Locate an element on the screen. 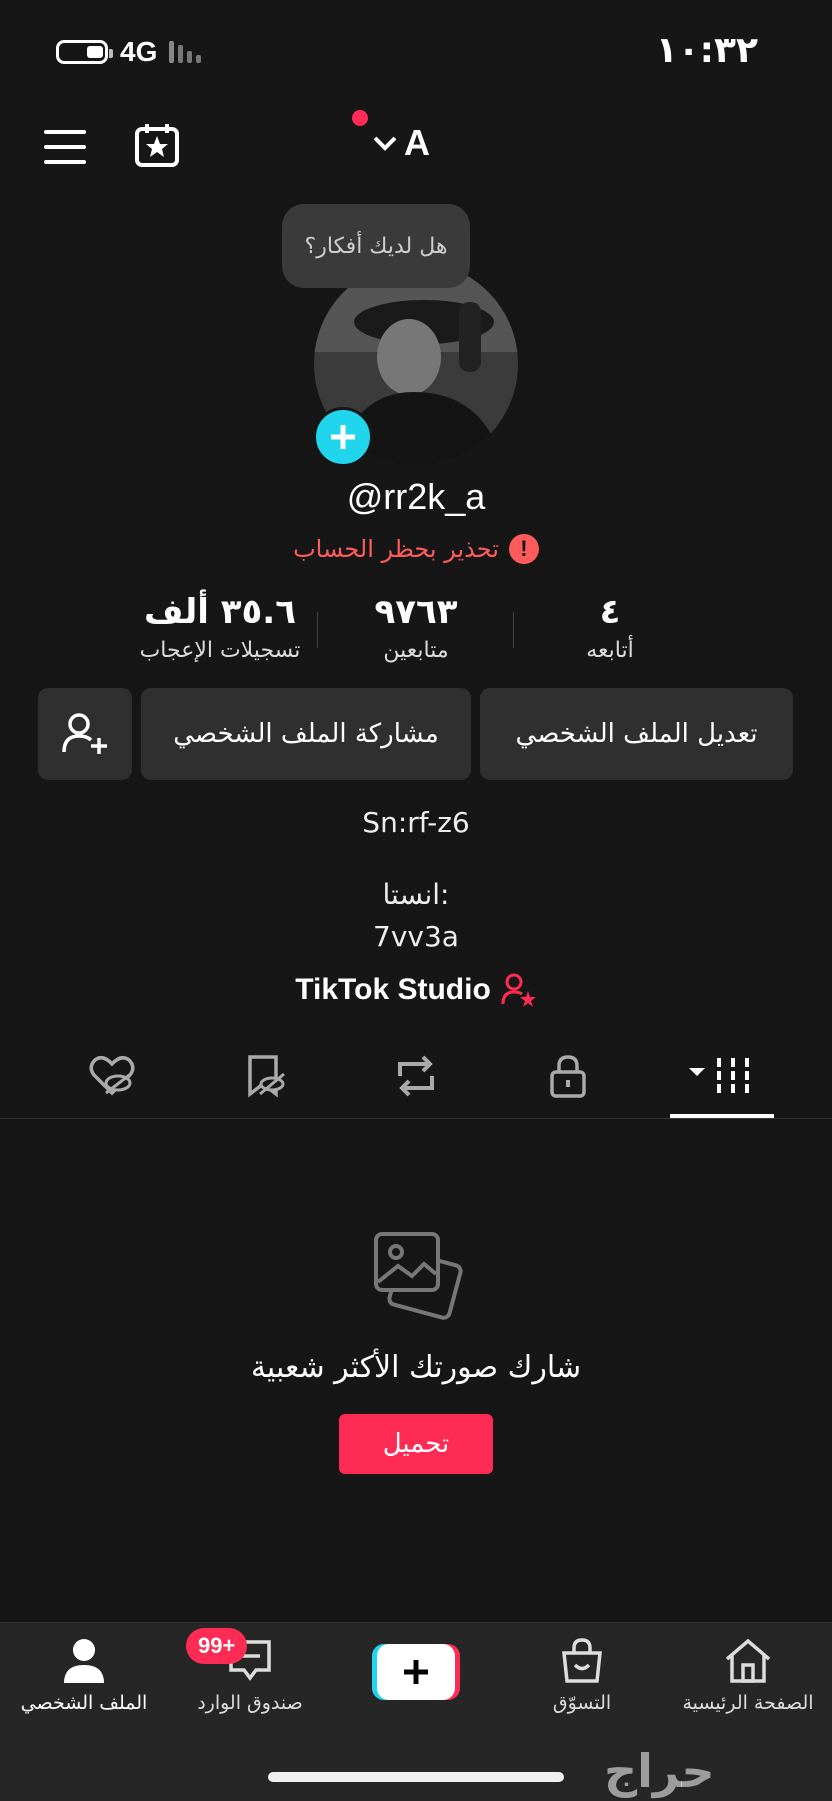 Image resolution: width=832 pixels, height=1801 pixels. stat-value: ٩٧٦٣ is located at coordinates (416, 612).